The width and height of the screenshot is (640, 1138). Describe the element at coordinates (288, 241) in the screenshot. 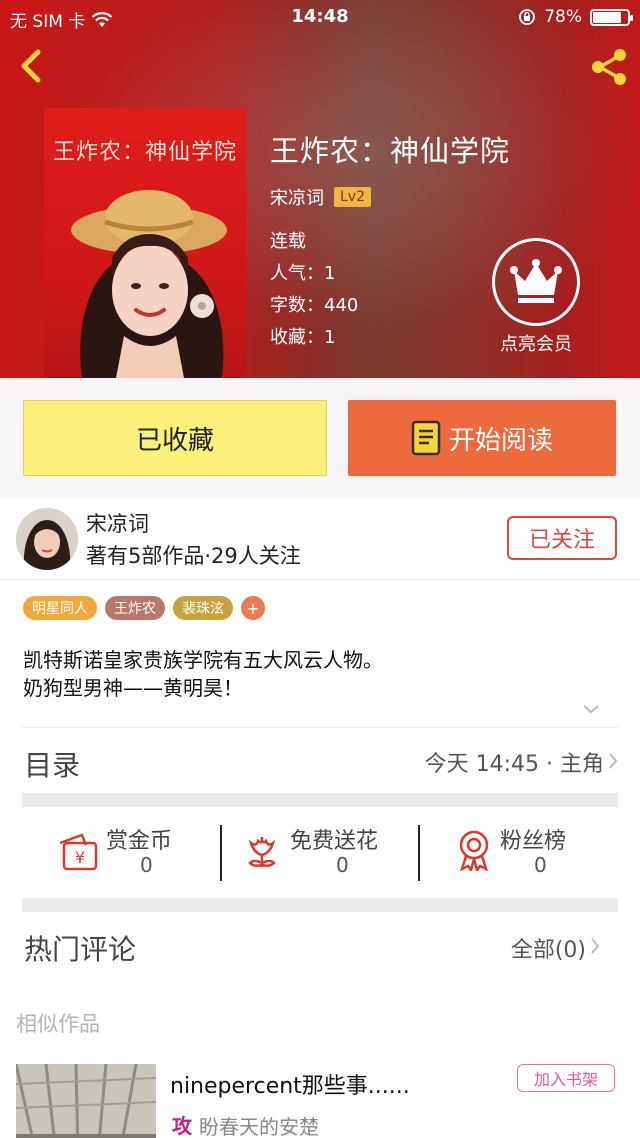

I see `serial-status: 连载` at that location.